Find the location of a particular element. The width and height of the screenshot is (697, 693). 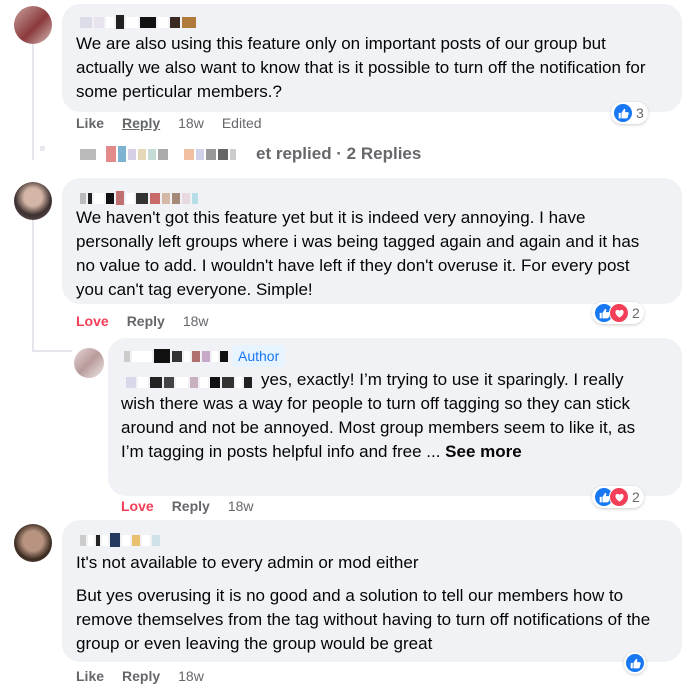

comment-actions: Love Reply 18w is located at coordinates (142, 321).